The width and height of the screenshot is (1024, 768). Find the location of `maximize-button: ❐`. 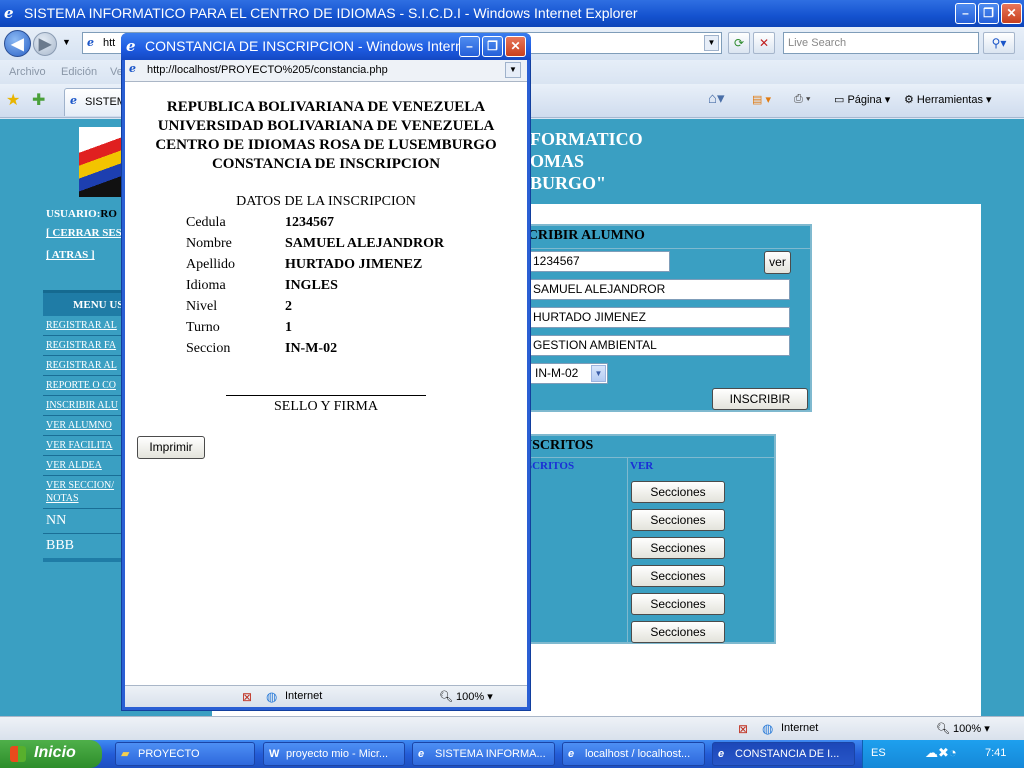

maximize-button: ❐ is located at coordinates (988, 13).